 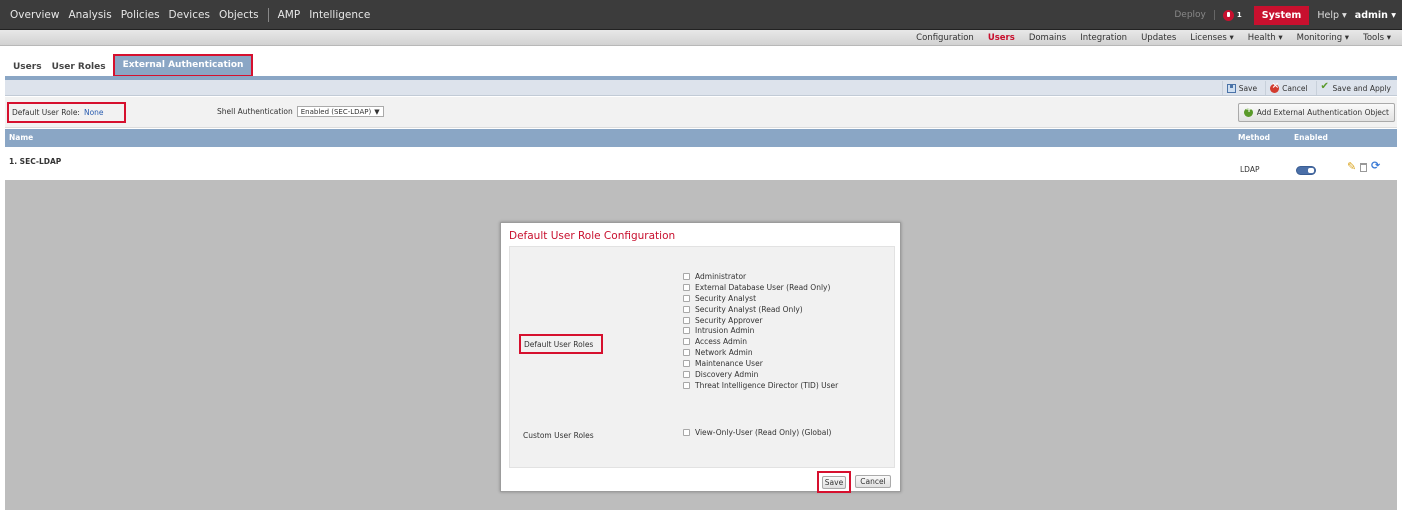 I want to click on role-label: Access Admin, so click(x=721, y=342).